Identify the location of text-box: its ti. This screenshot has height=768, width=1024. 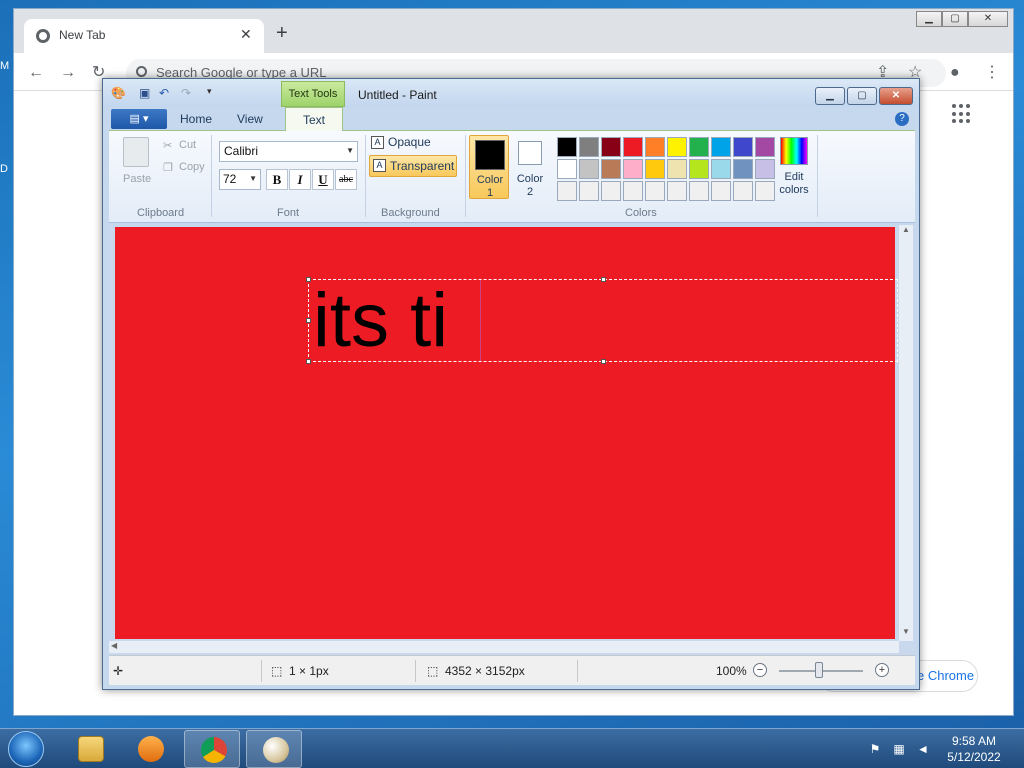
(395, 320).